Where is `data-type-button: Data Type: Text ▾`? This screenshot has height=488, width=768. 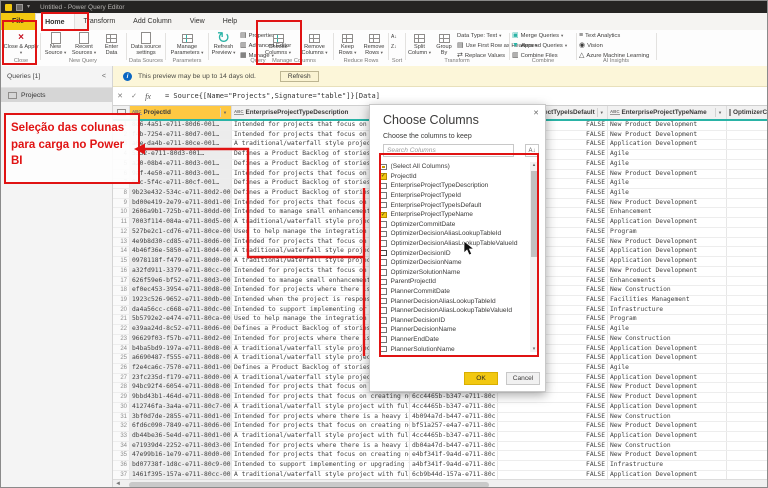 data-type-button: Data Type: Text ▾ is located at coordinates (479, 35).